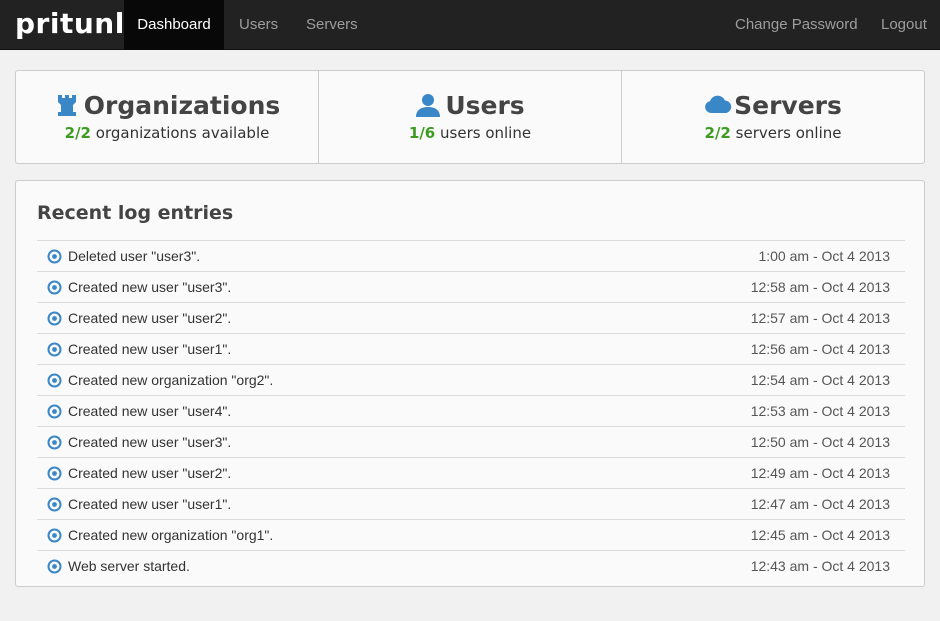  I want to click on stat-organizations-title: Organizations, so click(167, 105).